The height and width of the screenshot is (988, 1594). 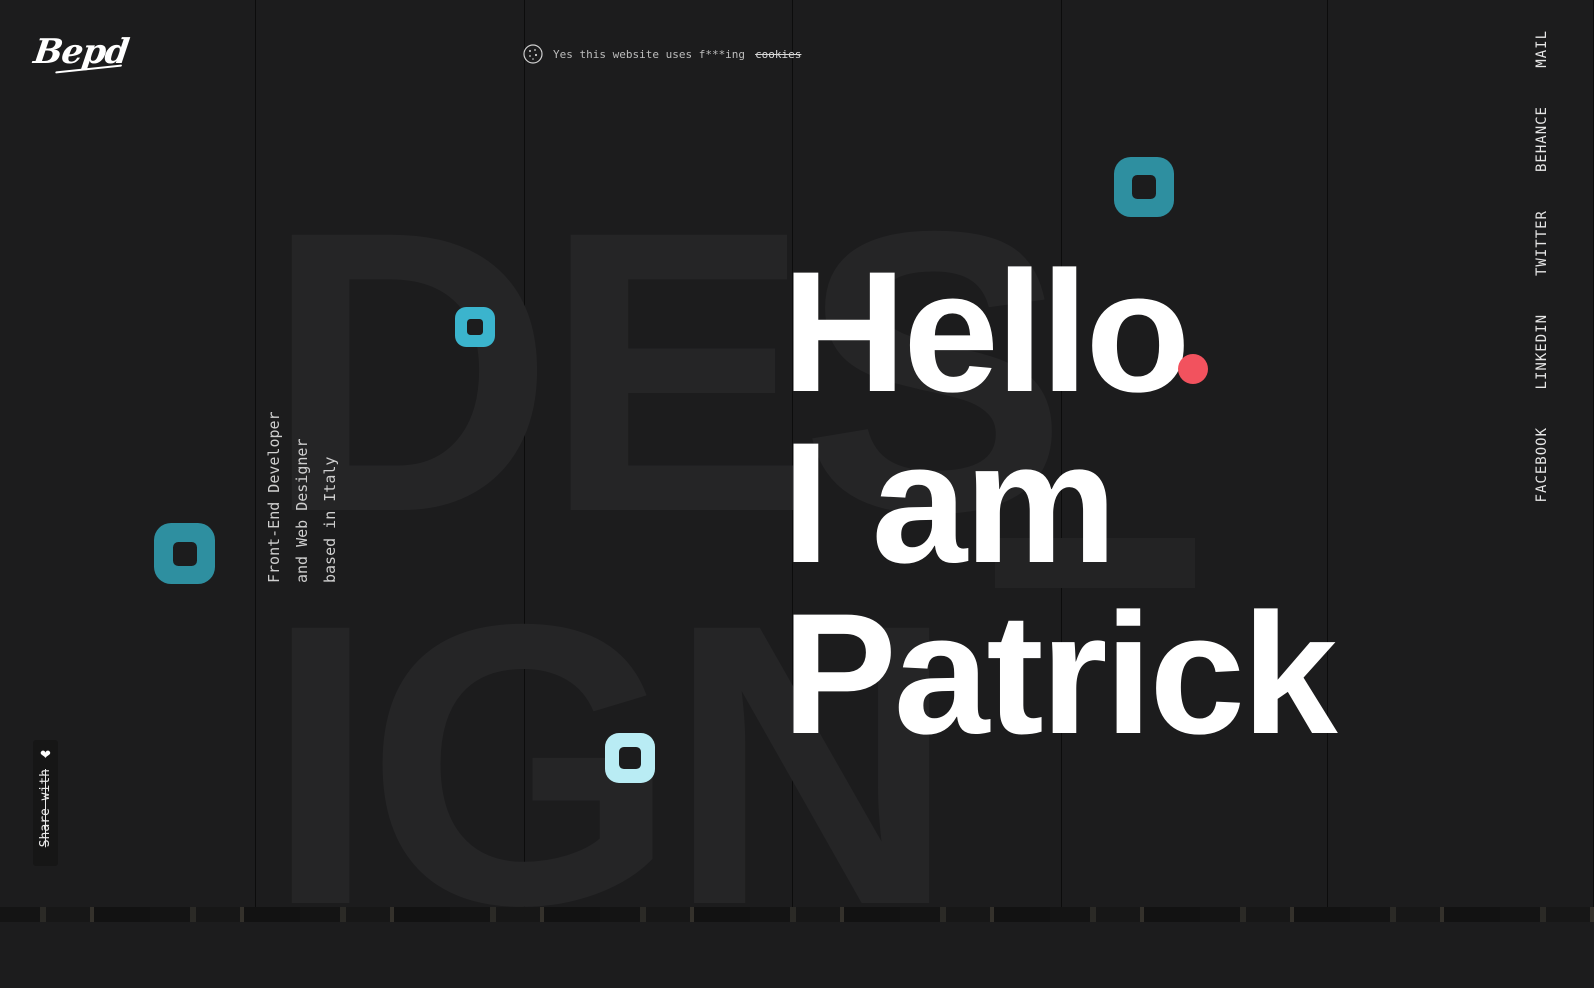 I want to click on social-link-behance: BEHANCE, so click(x=1542, y=139).